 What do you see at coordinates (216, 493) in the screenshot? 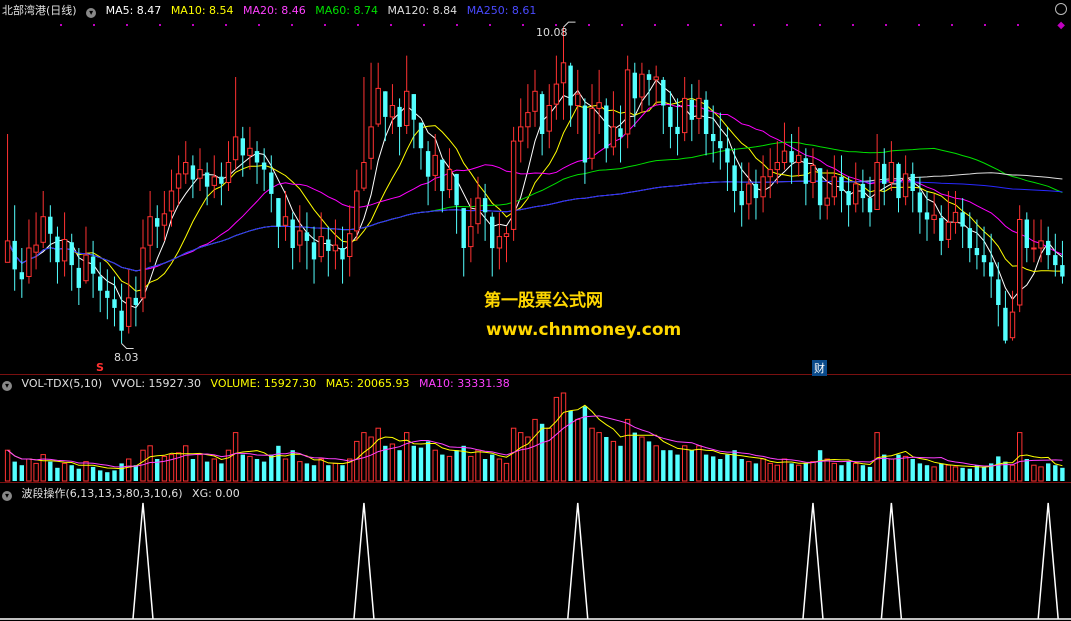
I see `xg-label: XG: 0.00` at bounding box center [216, 493].